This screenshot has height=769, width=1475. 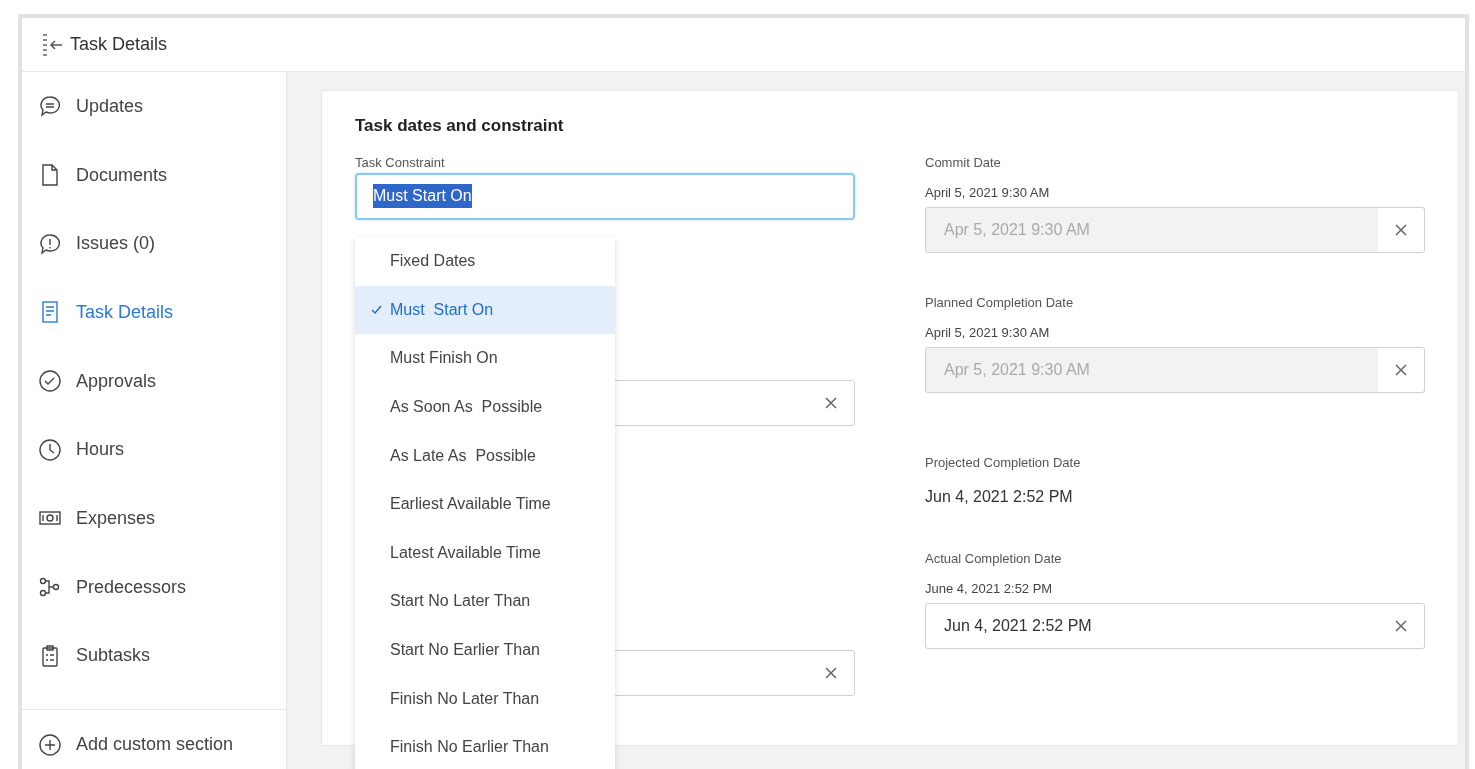 What do you see at coordinates (963, 162) in the screenshot?
I see `field-label: Commit Date` at bounding box center [963, 162].